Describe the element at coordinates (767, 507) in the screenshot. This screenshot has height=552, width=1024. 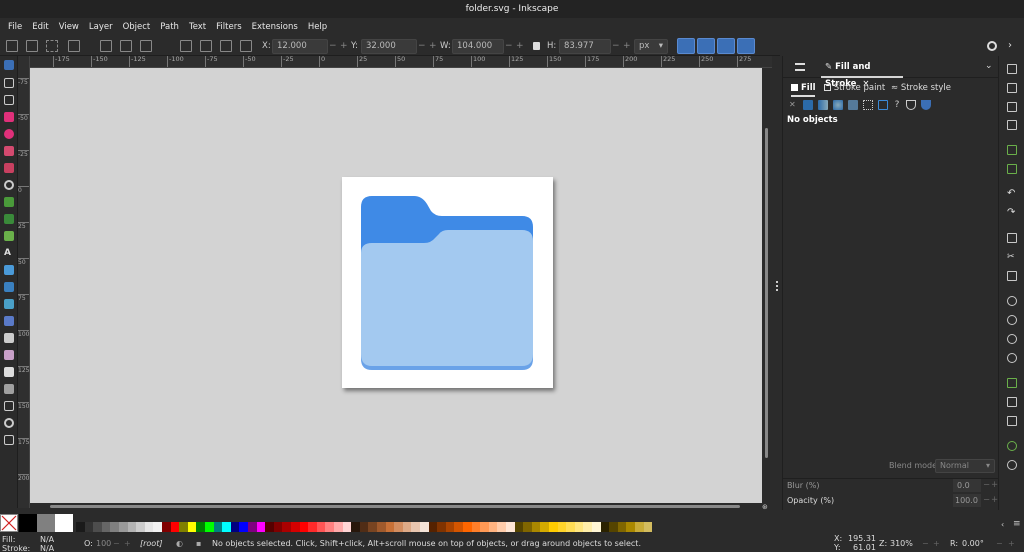
I see `color-mode-icon: ⊛` at that location.